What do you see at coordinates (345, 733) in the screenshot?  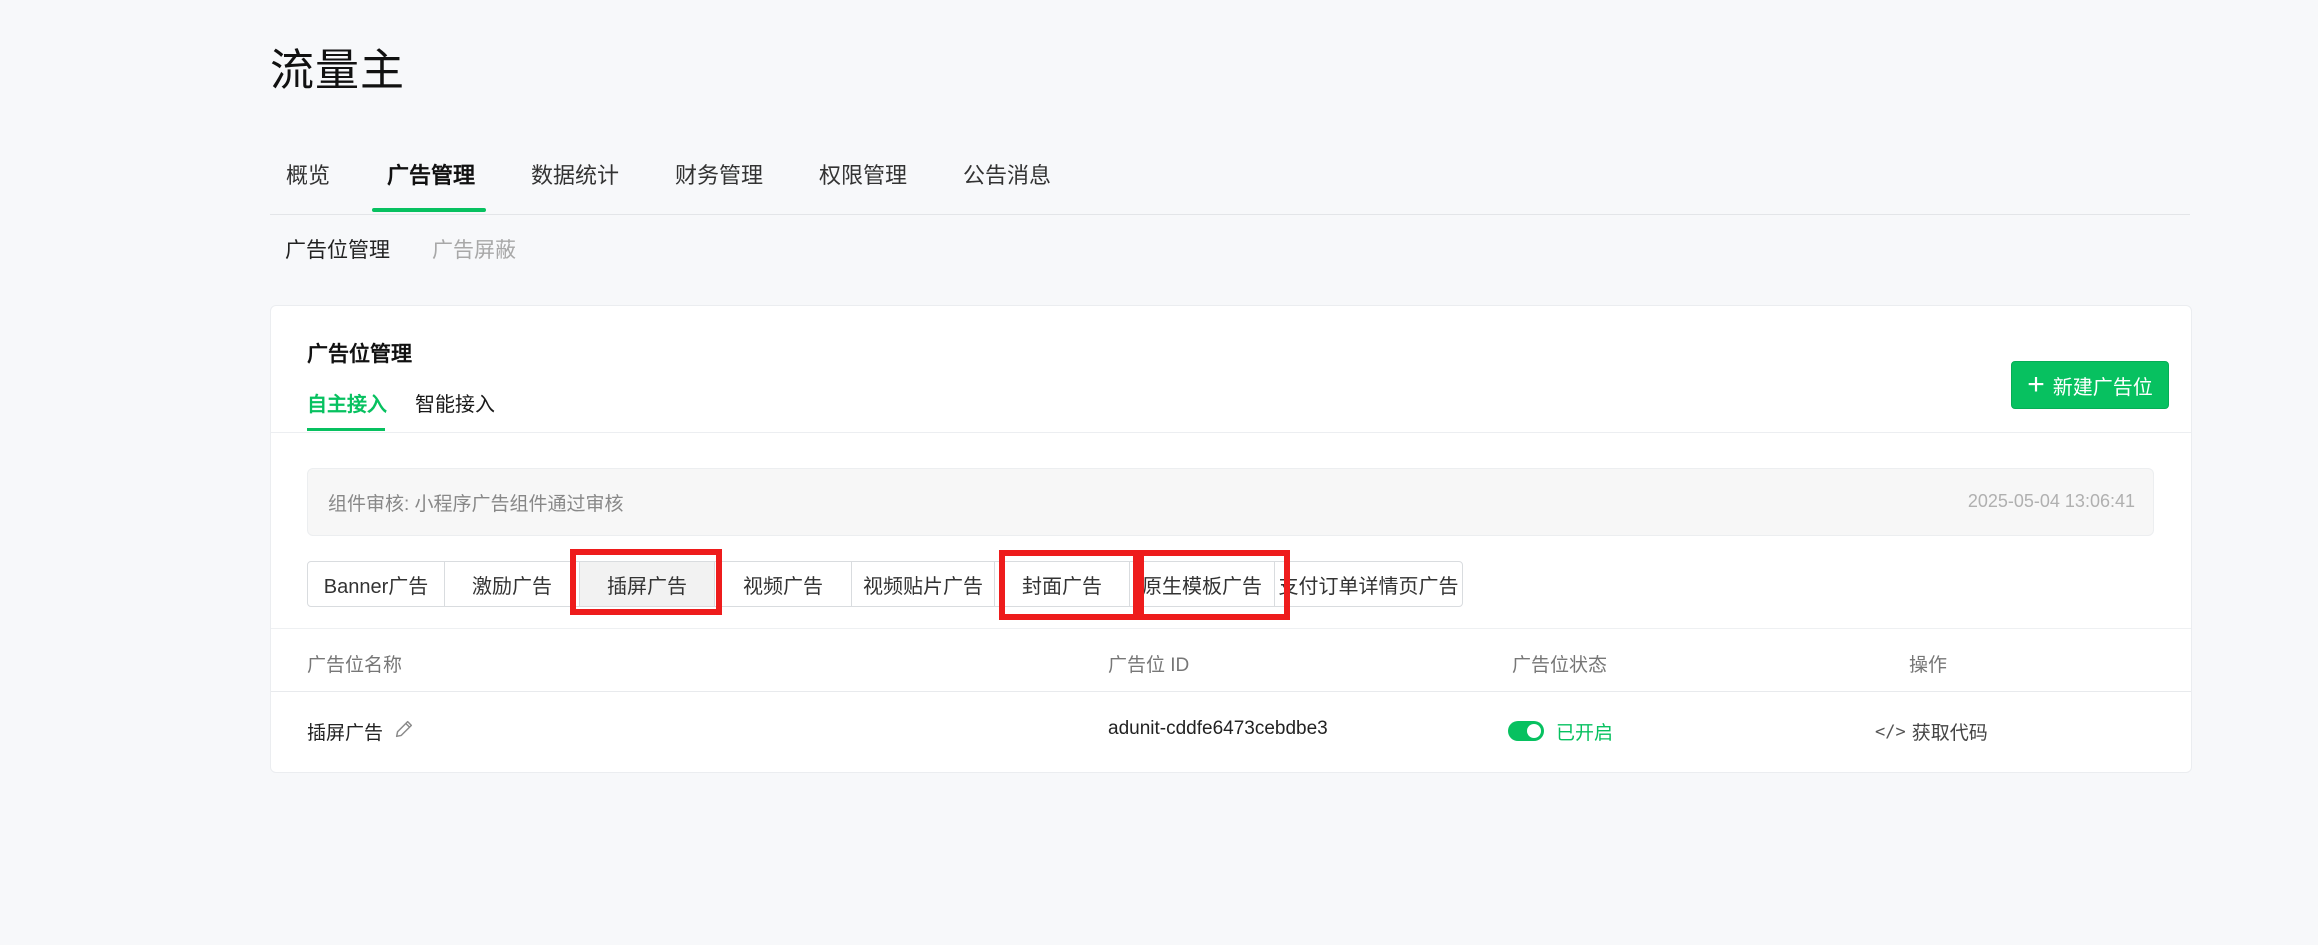 I see `ad-unit-name: 插屏广告` at bounding box center [345, 733].